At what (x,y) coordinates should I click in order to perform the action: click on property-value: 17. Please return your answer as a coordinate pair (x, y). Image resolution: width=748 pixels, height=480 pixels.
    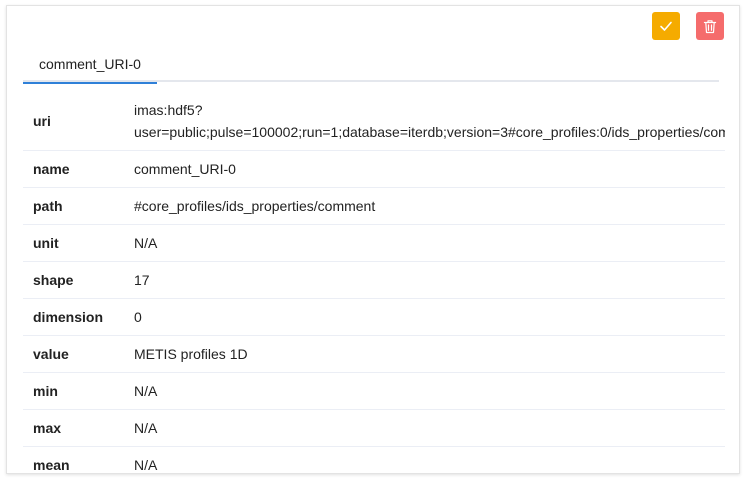
    Looking at the image, I should click on (424, 280).